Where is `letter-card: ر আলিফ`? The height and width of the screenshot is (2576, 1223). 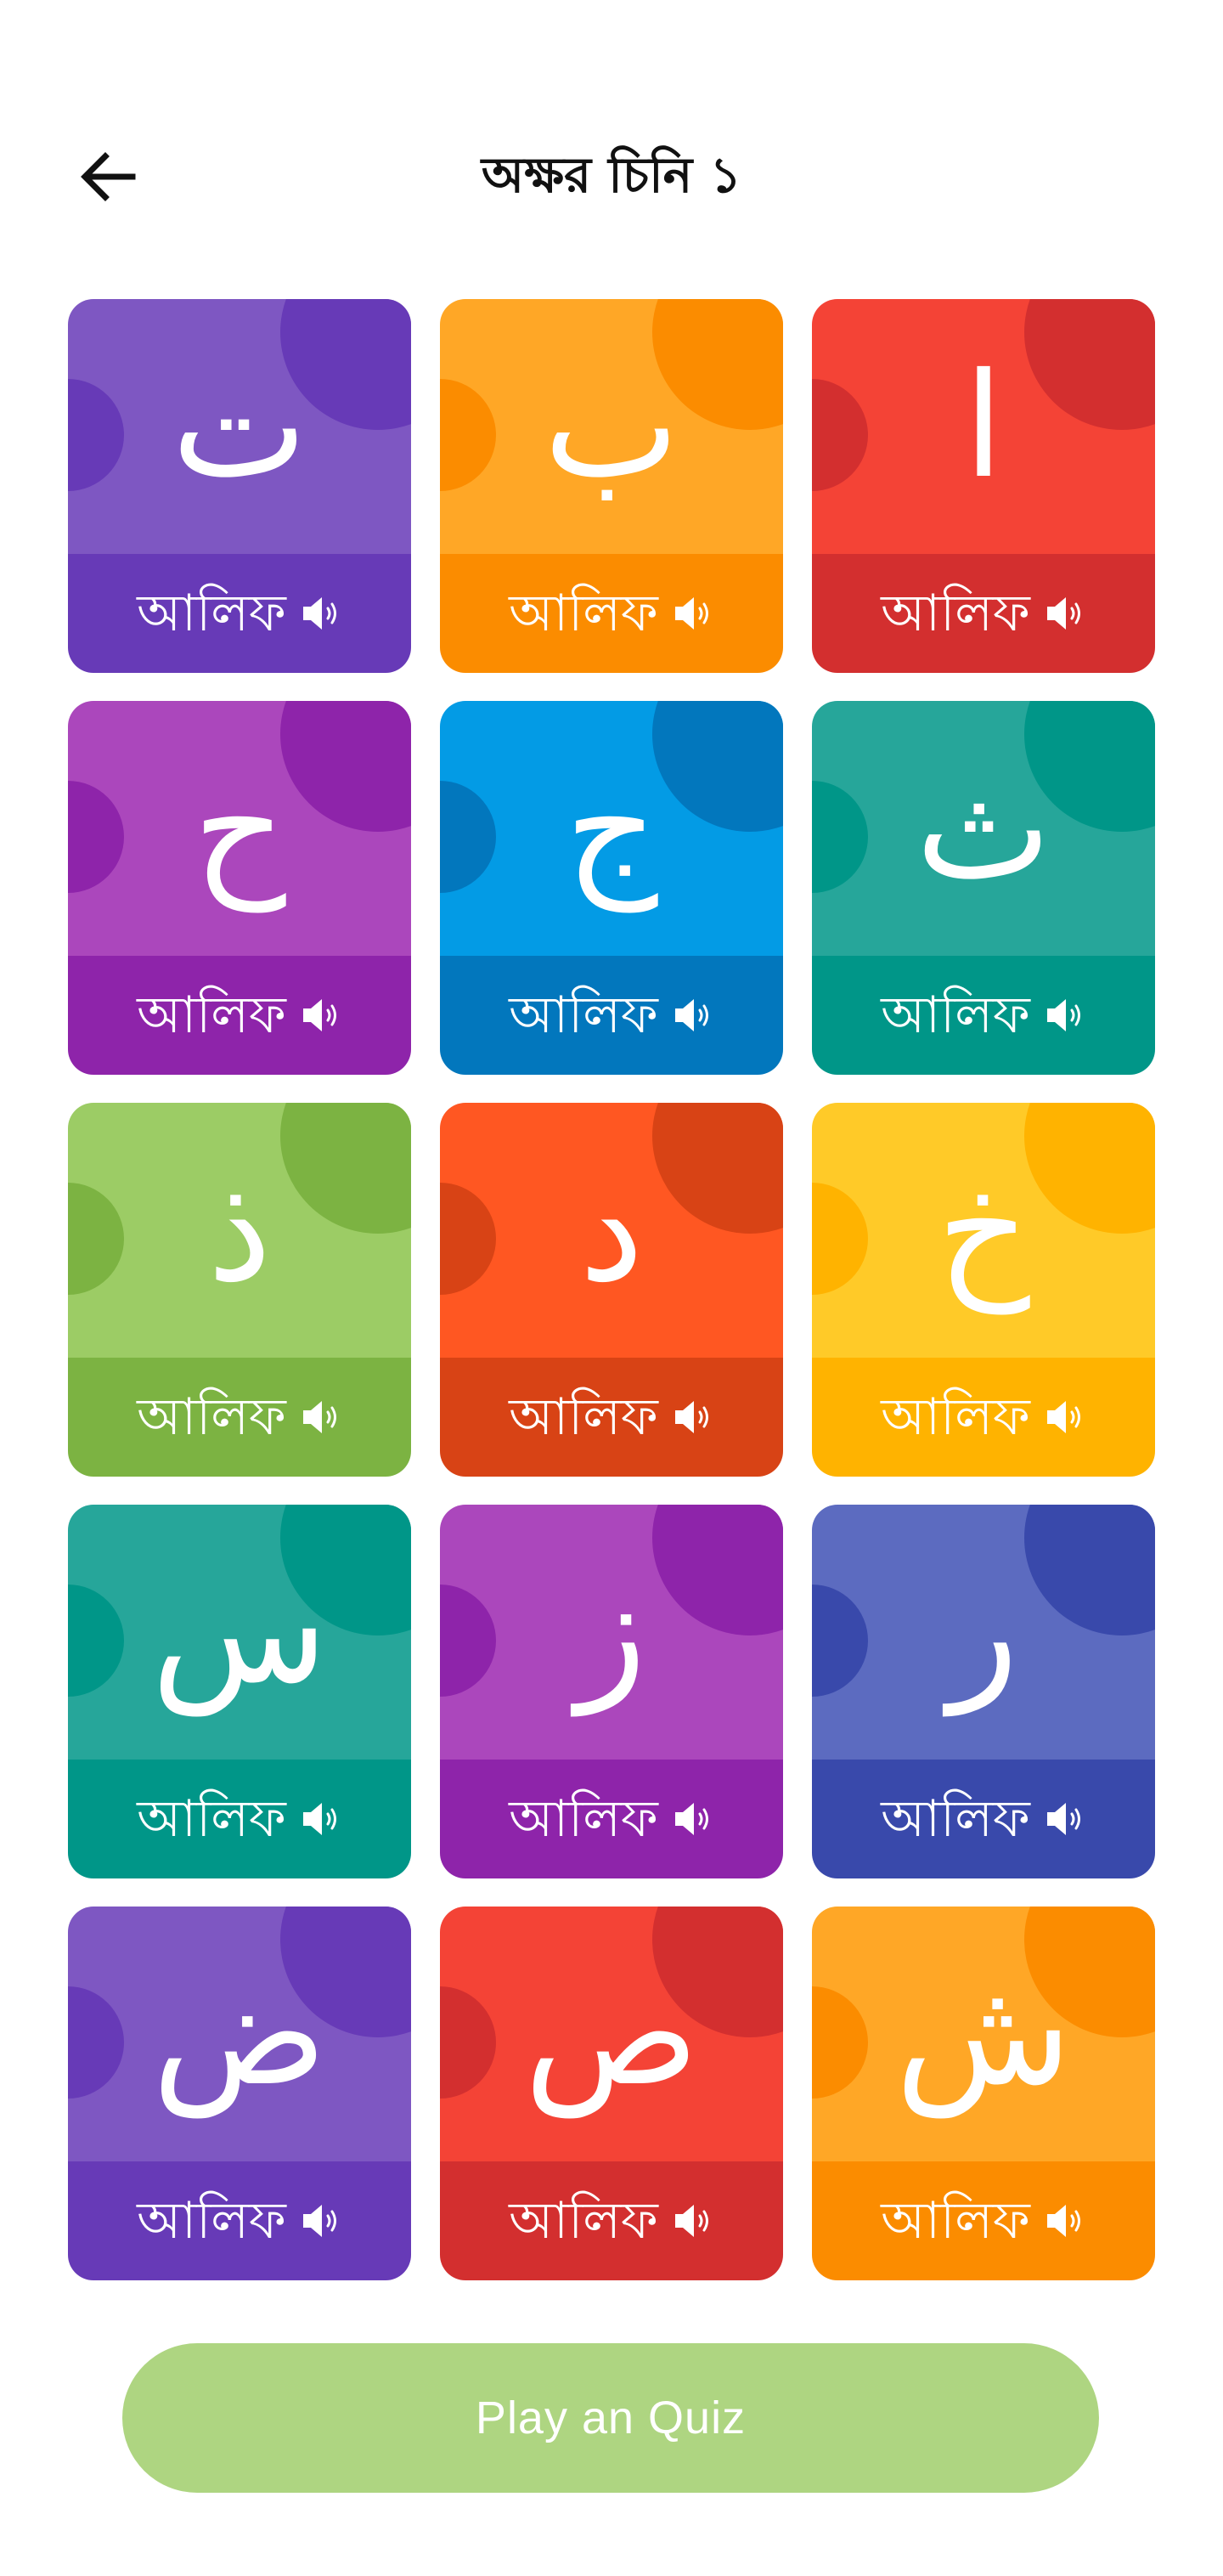
letter-card: ر আলিফ is located at coordinates (983, 1691).